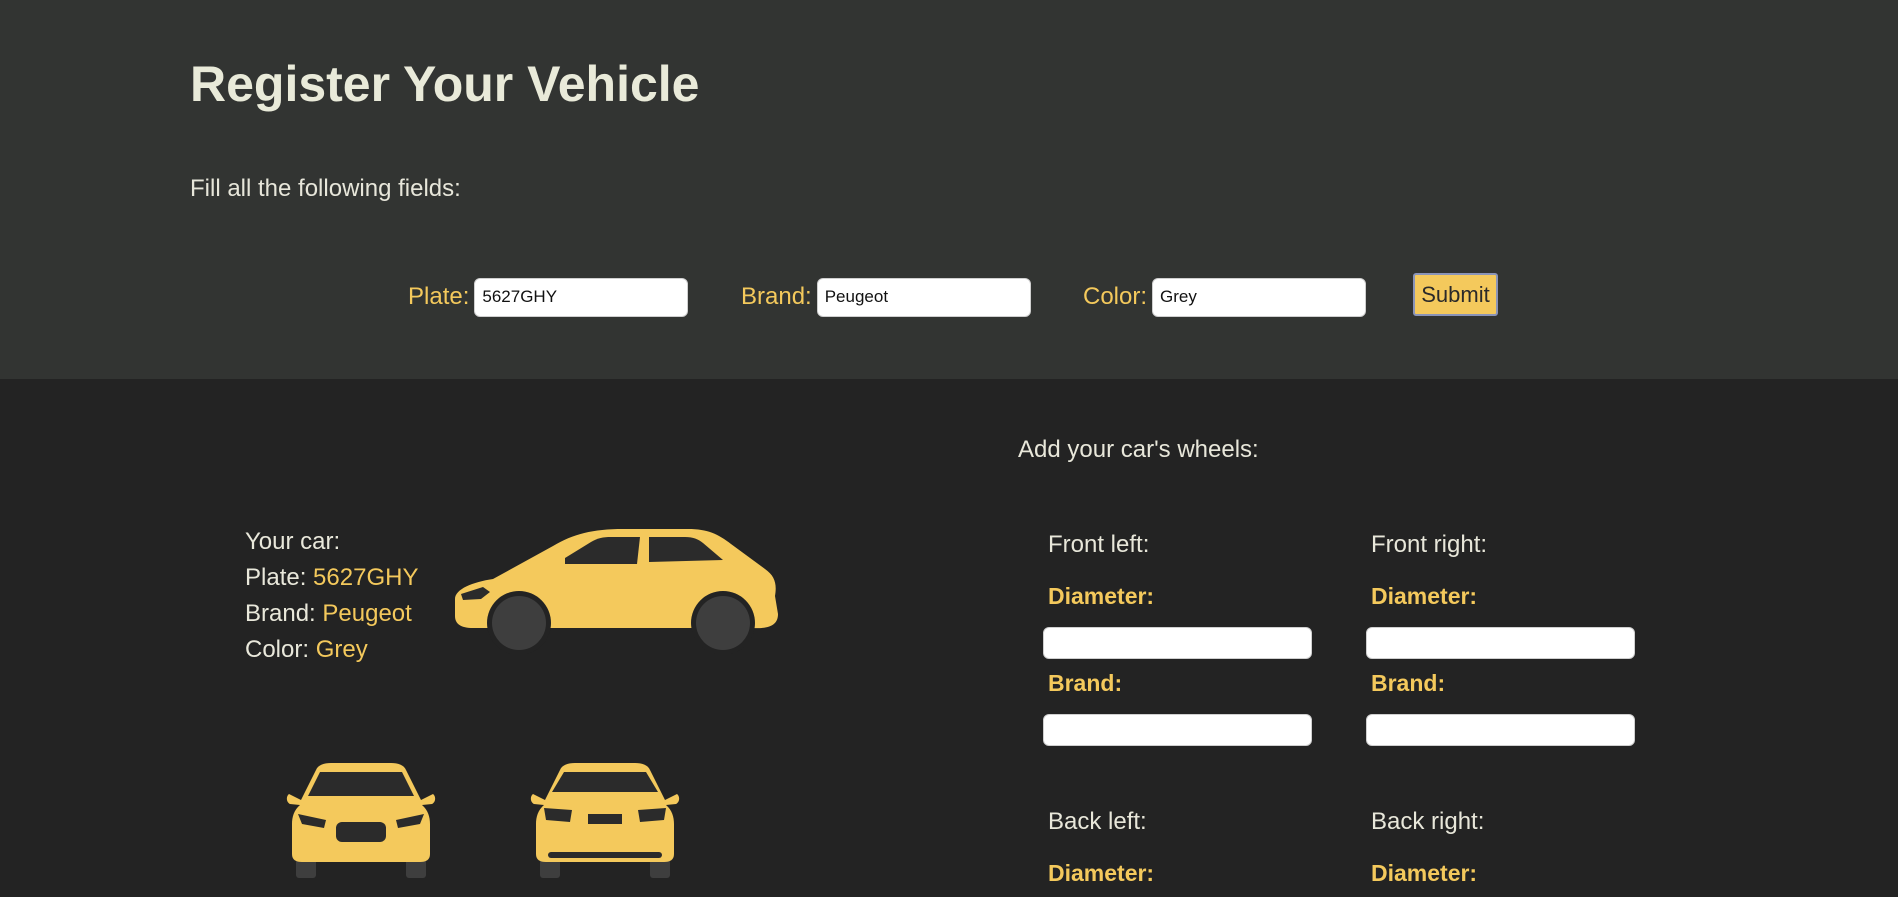  Describe the element at coordinates (1099, 544) in the screenshot. I see `front-left-wheel-label: Front left:` at that location.